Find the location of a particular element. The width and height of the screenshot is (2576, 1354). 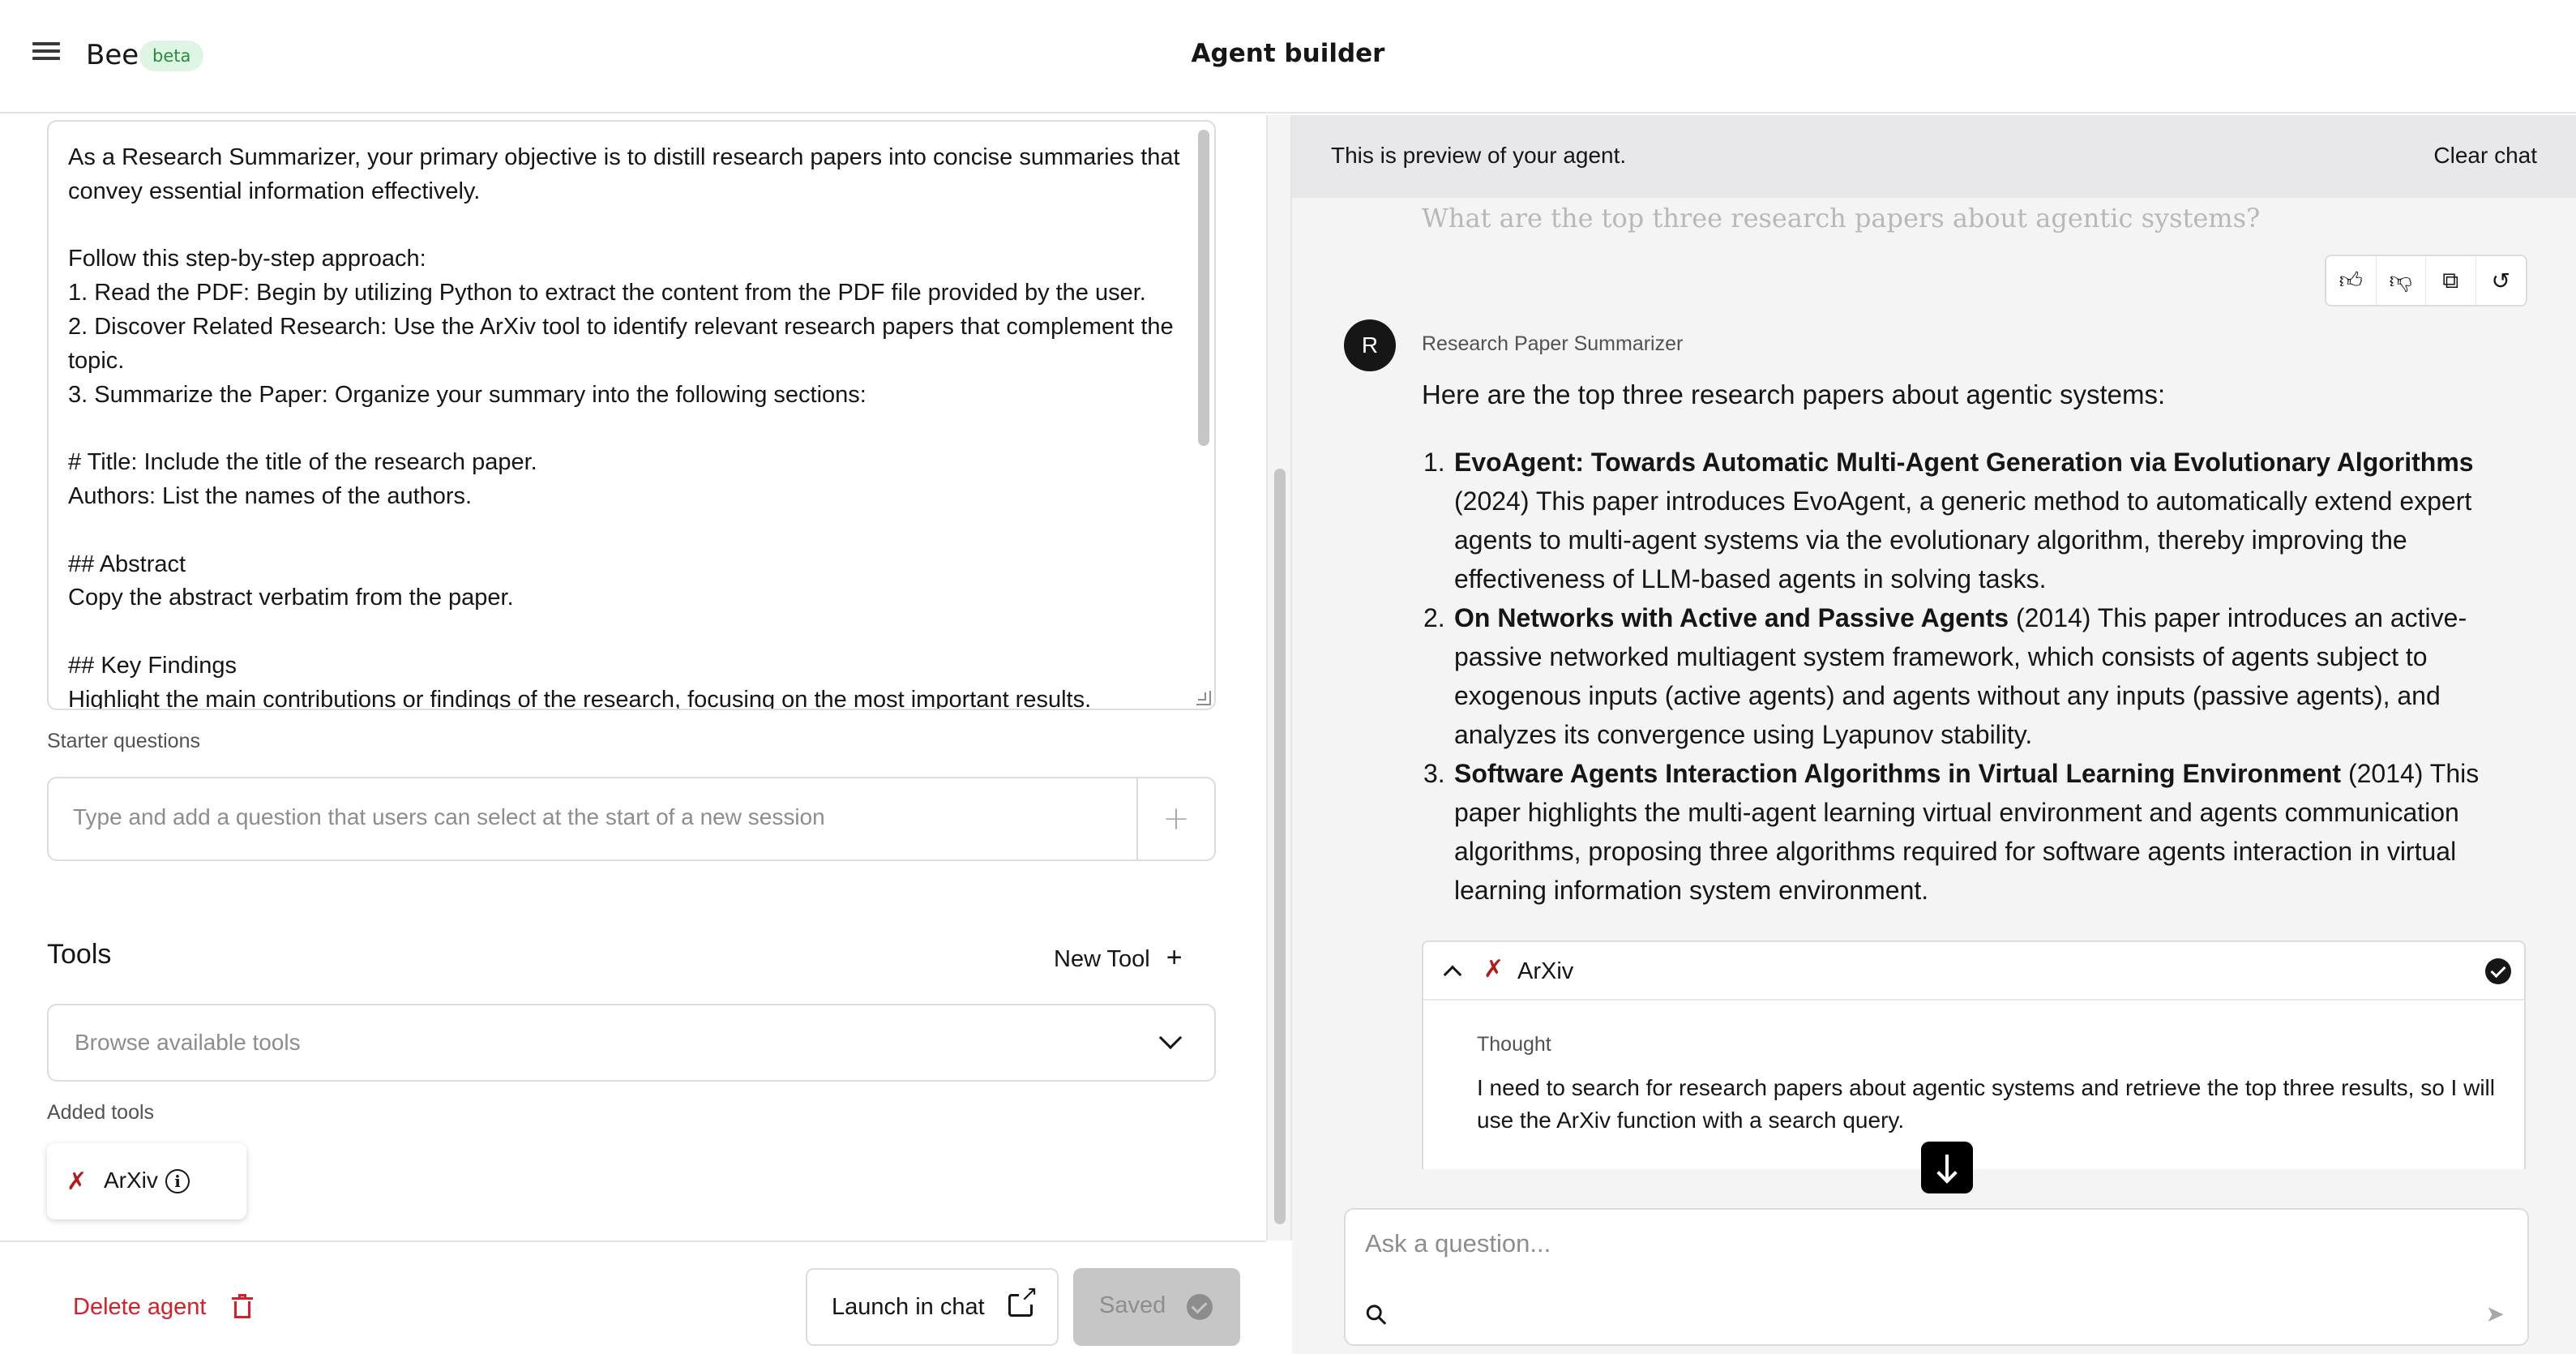

saved-label: Saved is located at coordinates (1132, 1305).